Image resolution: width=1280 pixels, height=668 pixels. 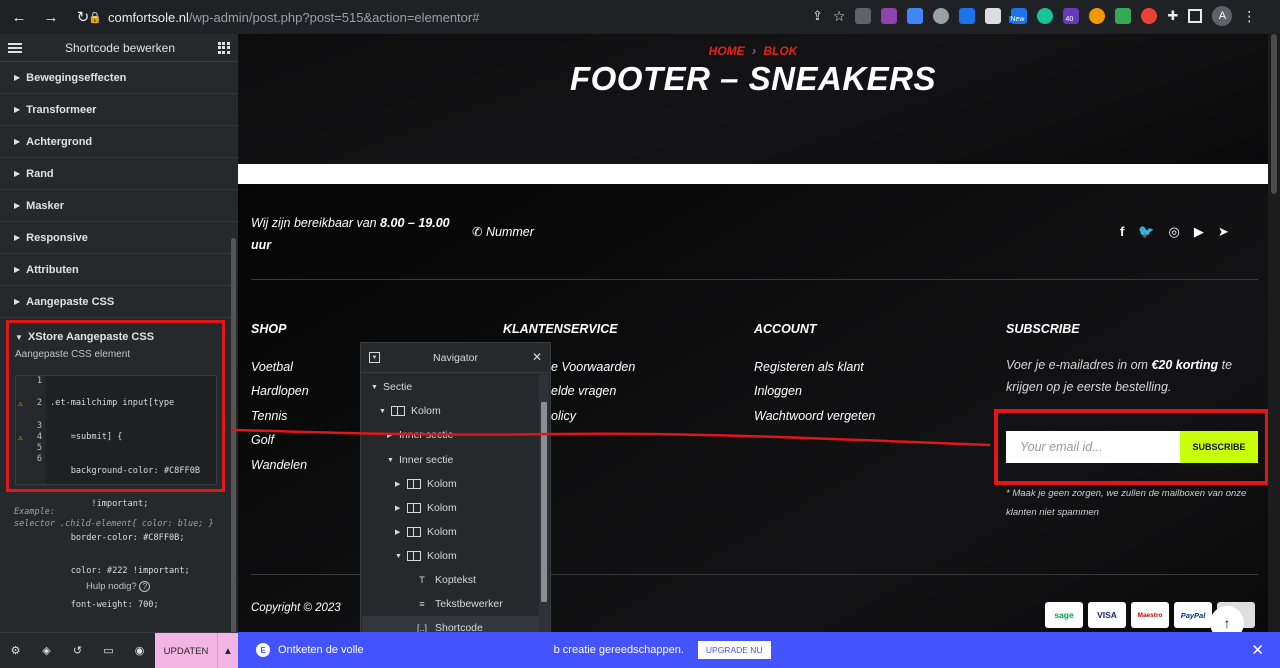 What do you see at coordinates (391, 387) in the screenshot?
I see `nav-item-sectie: ▼ Sectie` at bounding box center [391, 387].